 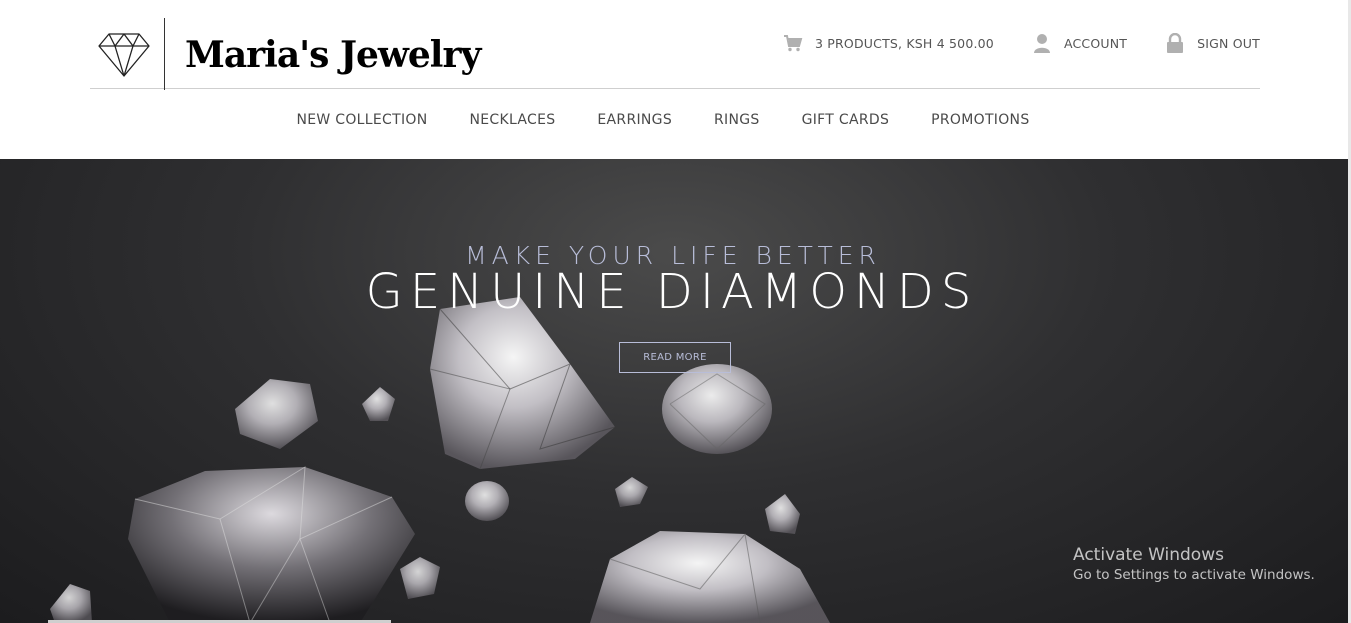 What do you see at coordinates (846, 120) in the screenshot?
I see `nav-item-gift-cards: GIFT CARDS` at bounding box center [846, 120].